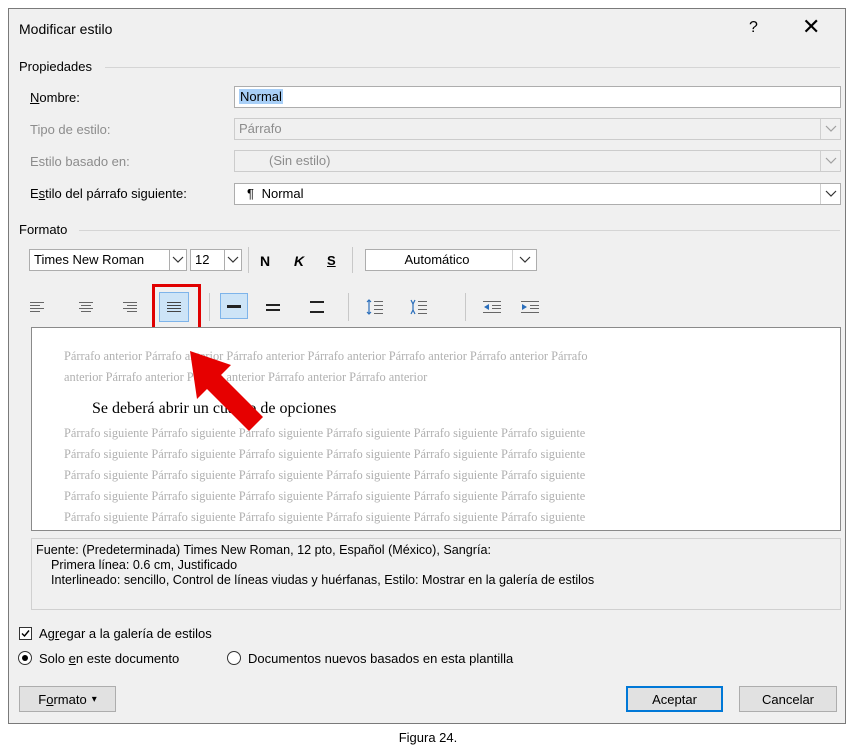 The height and width of the screenshot is (750, 856). What do you see at coordinates (317, 307) in the screenshot?
I see `double-spacing-icon` at bounding box center [317, 307].